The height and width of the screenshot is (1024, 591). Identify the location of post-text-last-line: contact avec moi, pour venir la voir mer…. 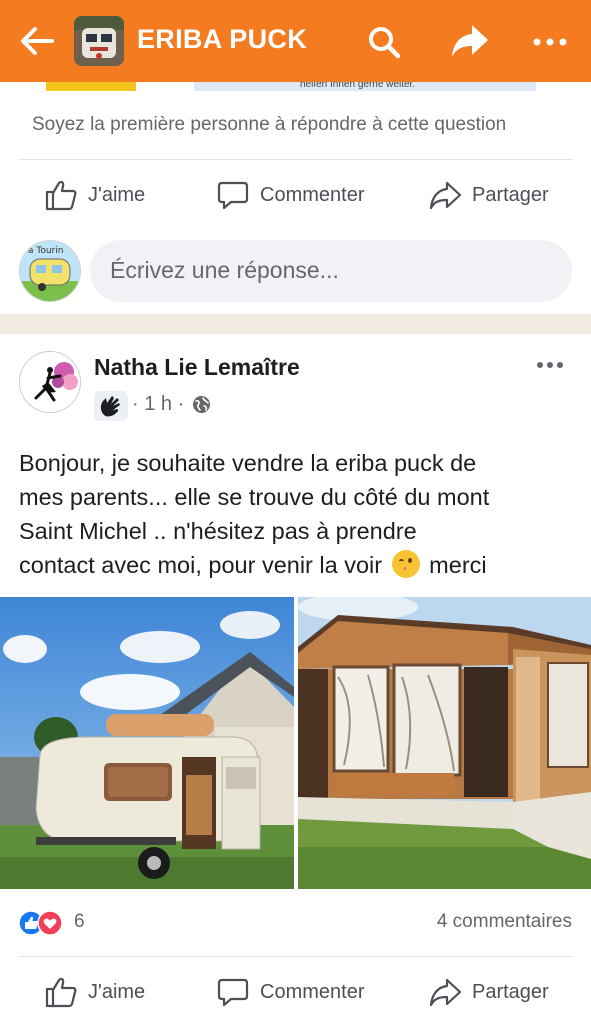
(299, 565).